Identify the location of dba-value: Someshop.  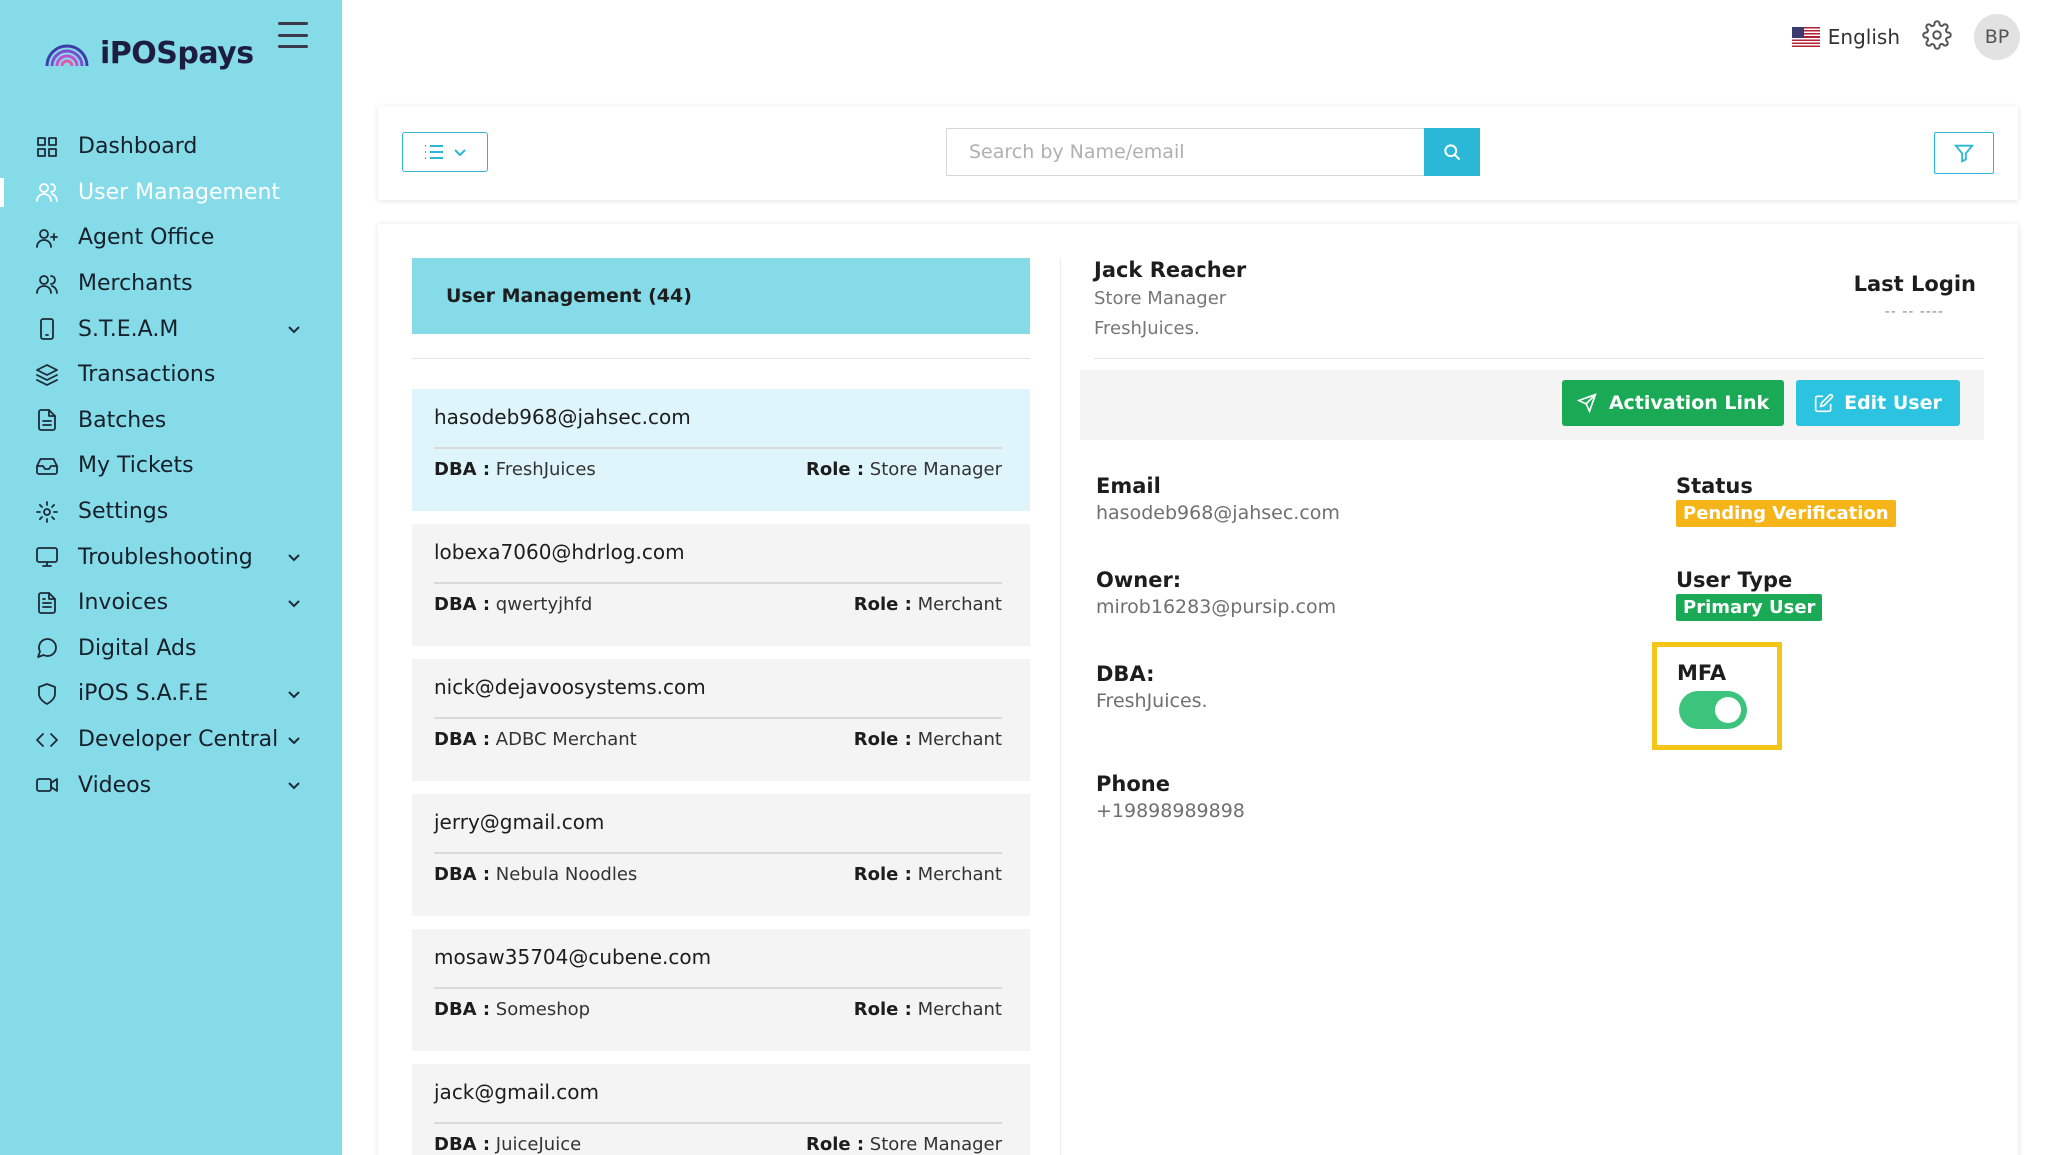
(543, 1009).